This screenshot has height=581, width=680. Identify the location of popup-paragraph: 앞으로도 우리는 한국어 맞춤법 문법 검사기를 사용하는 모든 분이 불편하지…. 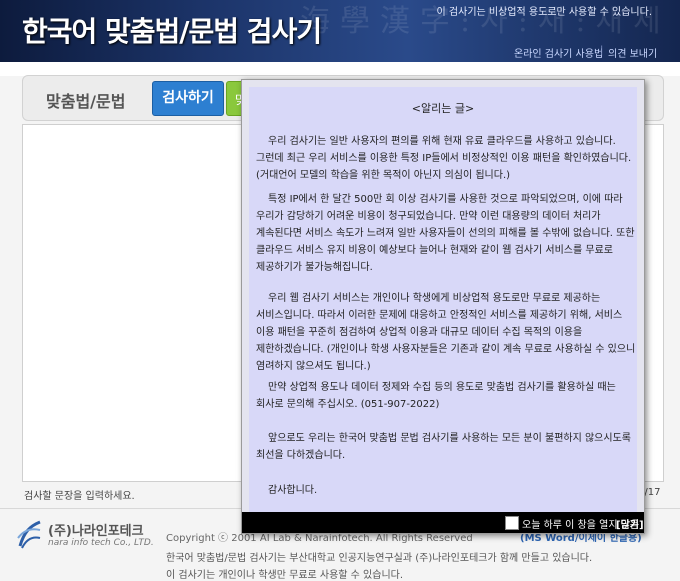
(443, 447).